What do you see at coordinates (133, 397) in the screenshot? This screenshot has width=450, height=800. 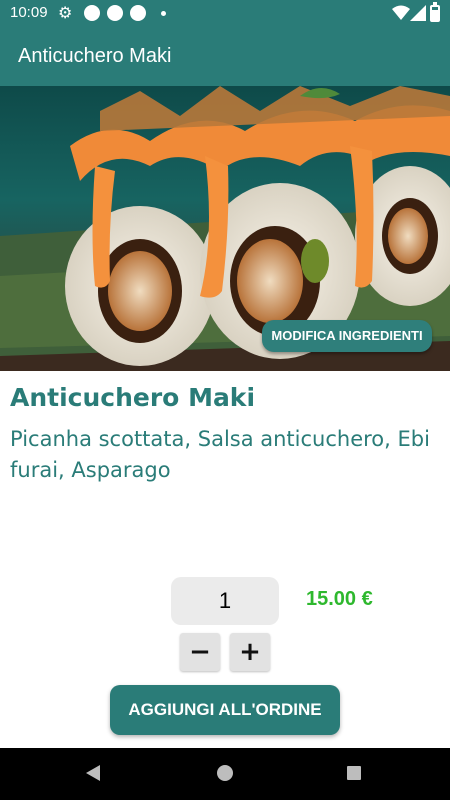 I see `product-name: Anticuchero Maki` at bounding box center [133, 397].